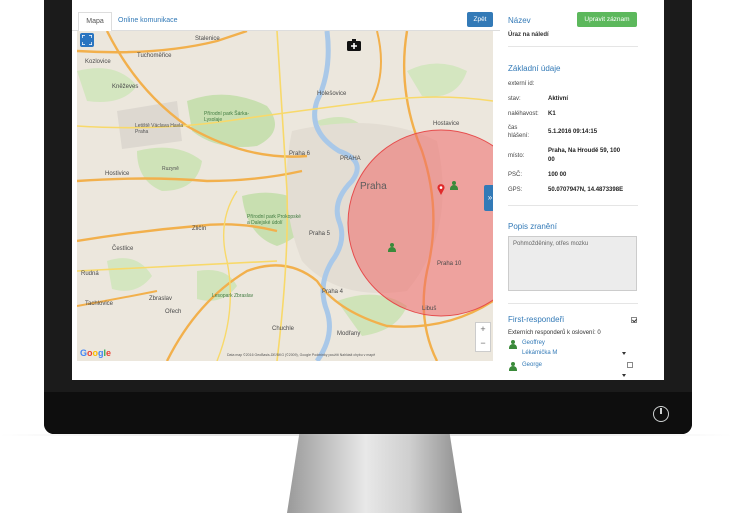  Describe the element at coordinates (551, 244) in the screenshot. I see `injury-description-text: Pohmožděniny, otřes mozku` at that location.